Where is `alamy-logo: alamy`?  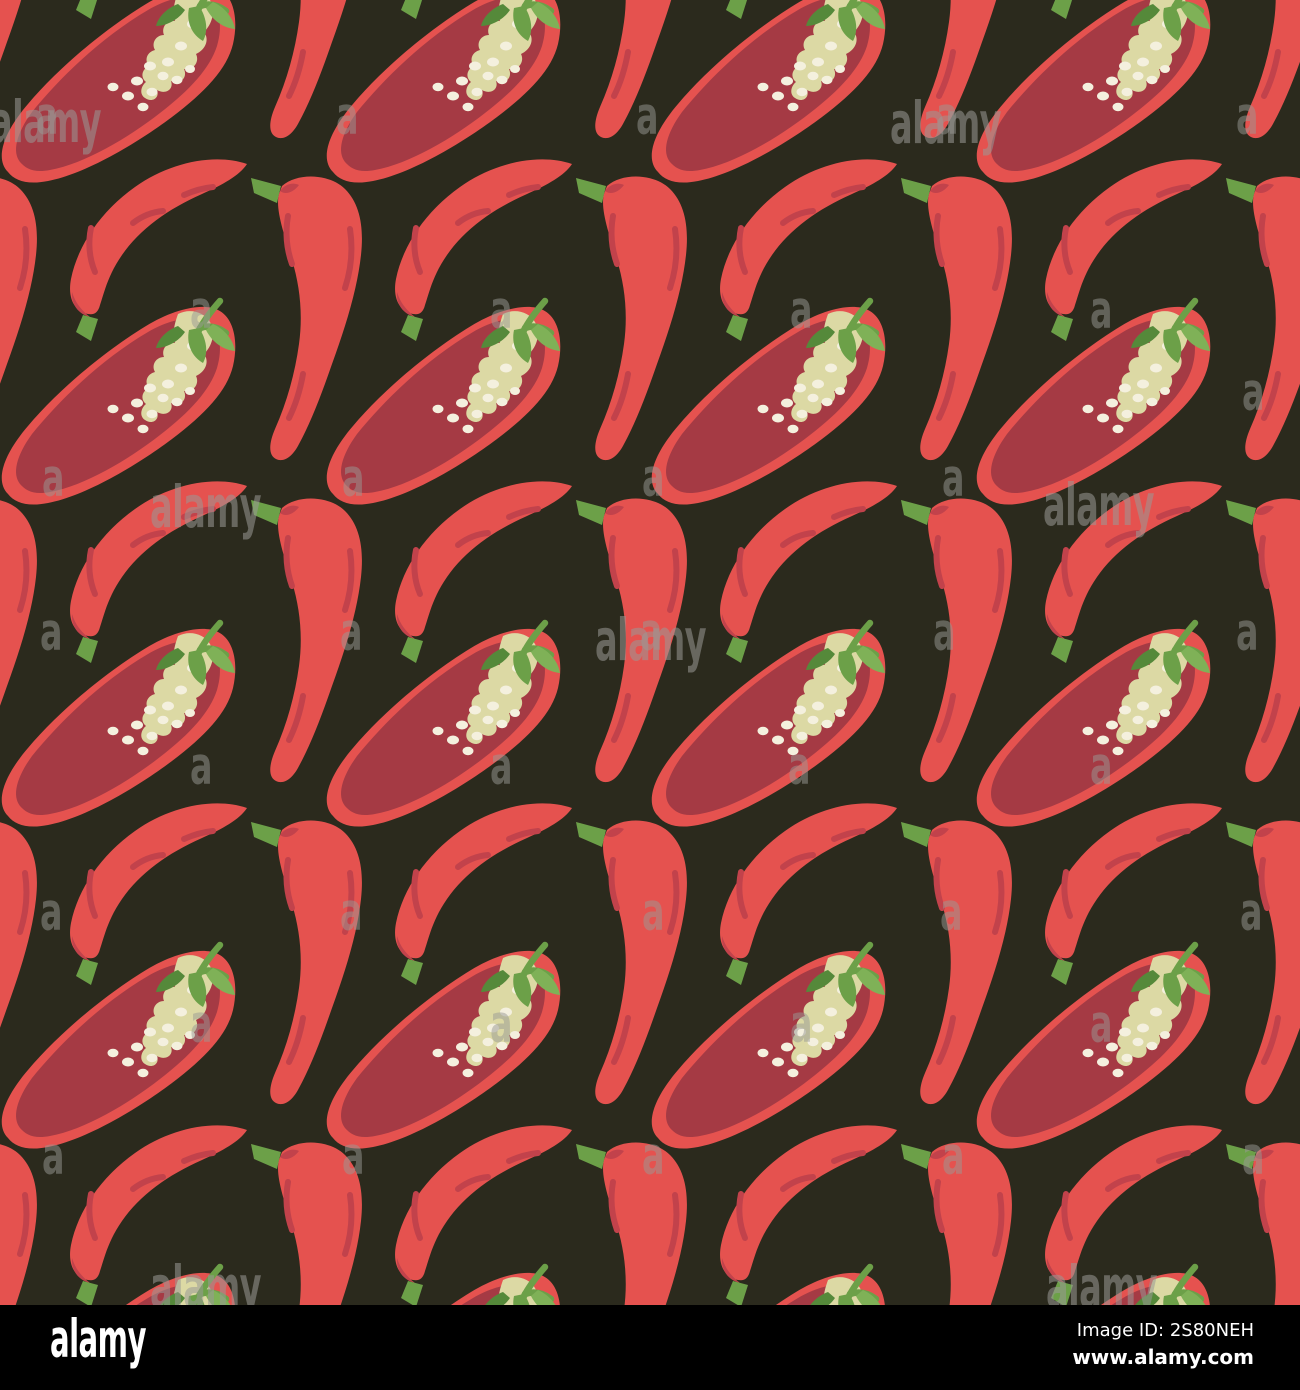
alamy-logo: alamy is located at coordinates (98, 1339).